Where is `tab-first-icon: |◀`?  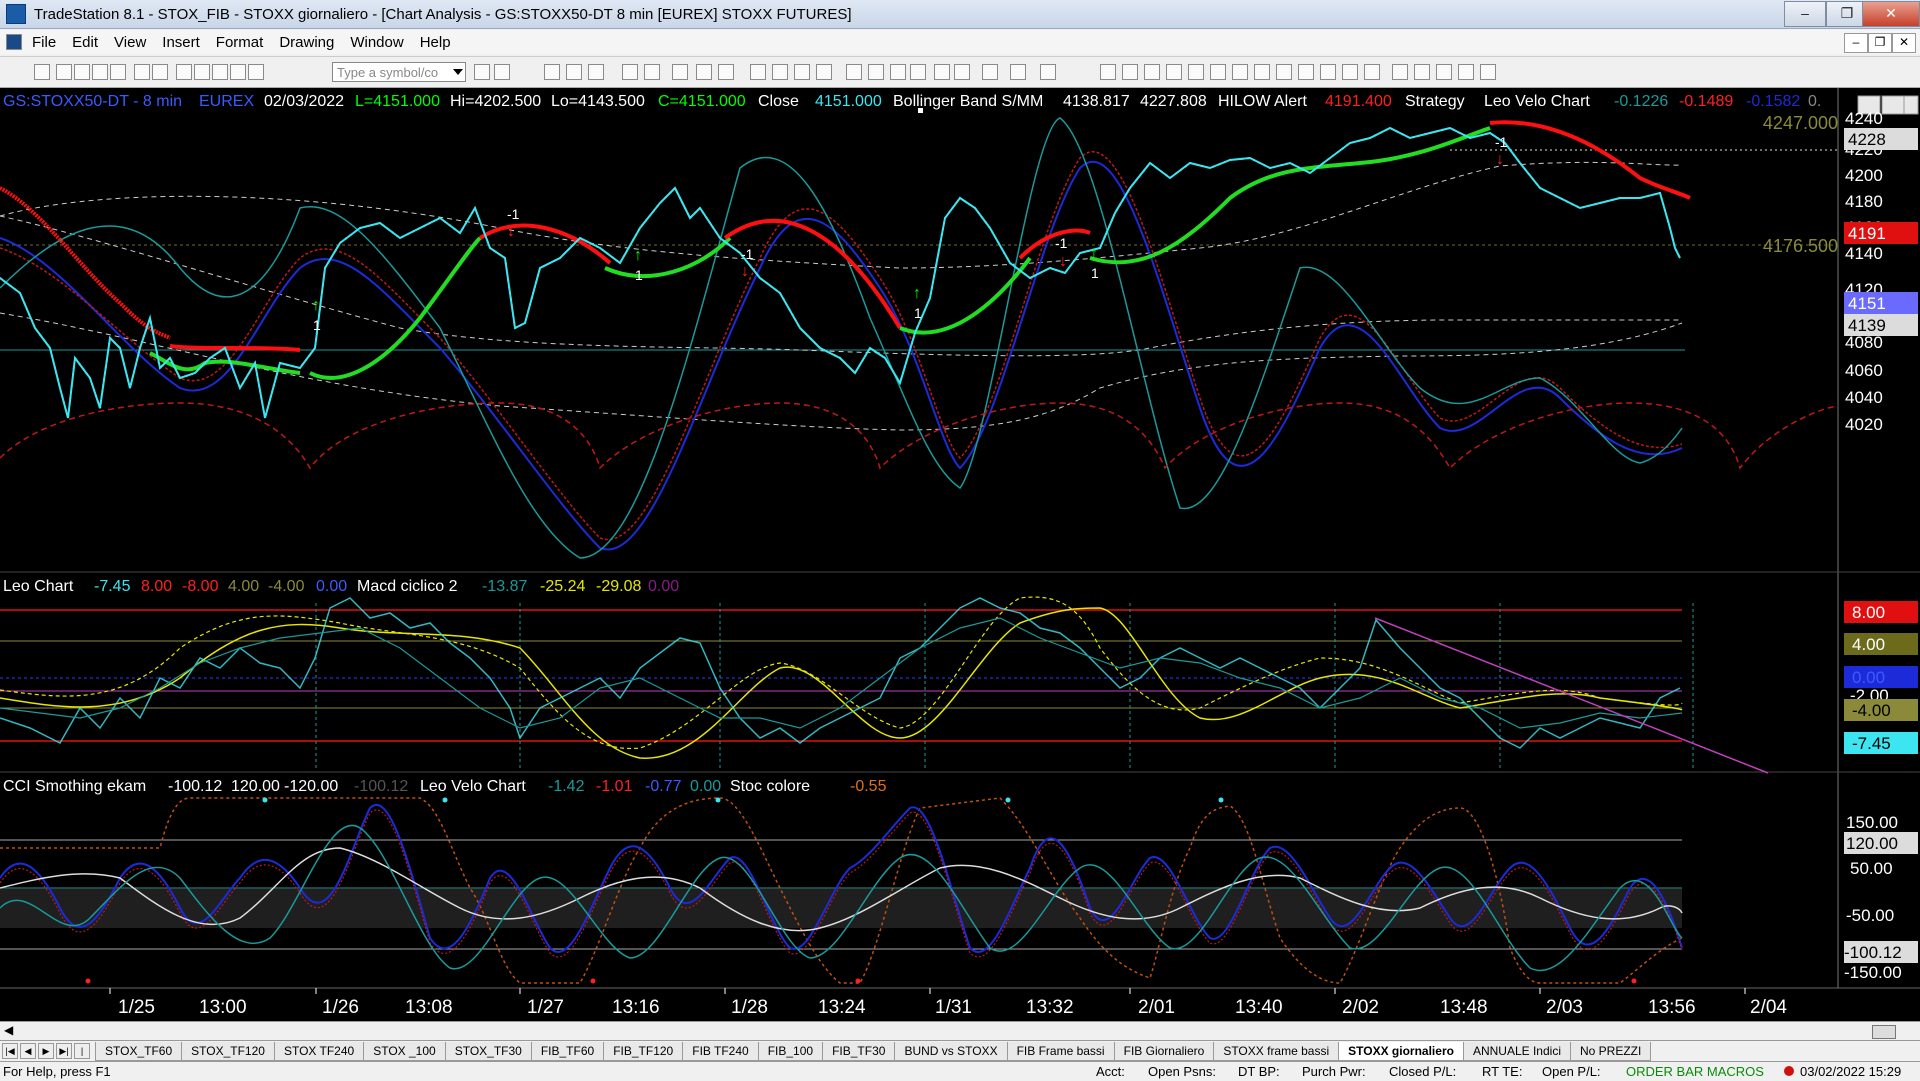 tab-first-icon: |◀ is located at coordinates (10, 1051).